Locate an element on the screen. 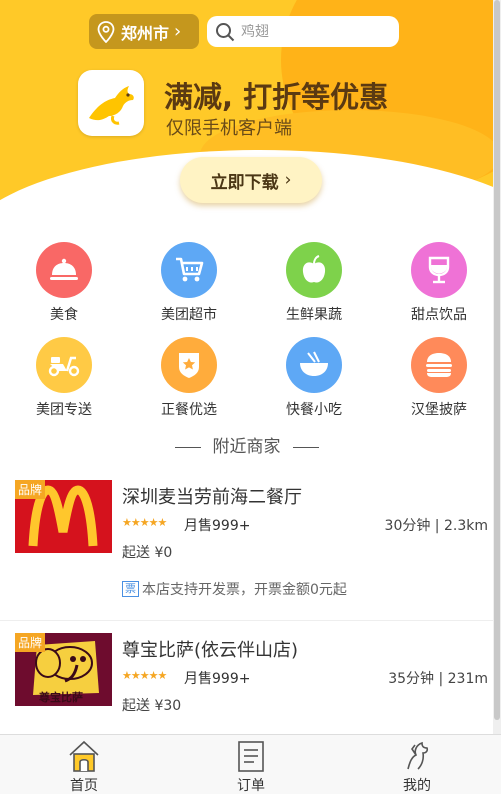  shop-name: 深圳麦当劳前海二餐厅 is located at coordinates (212, 497).